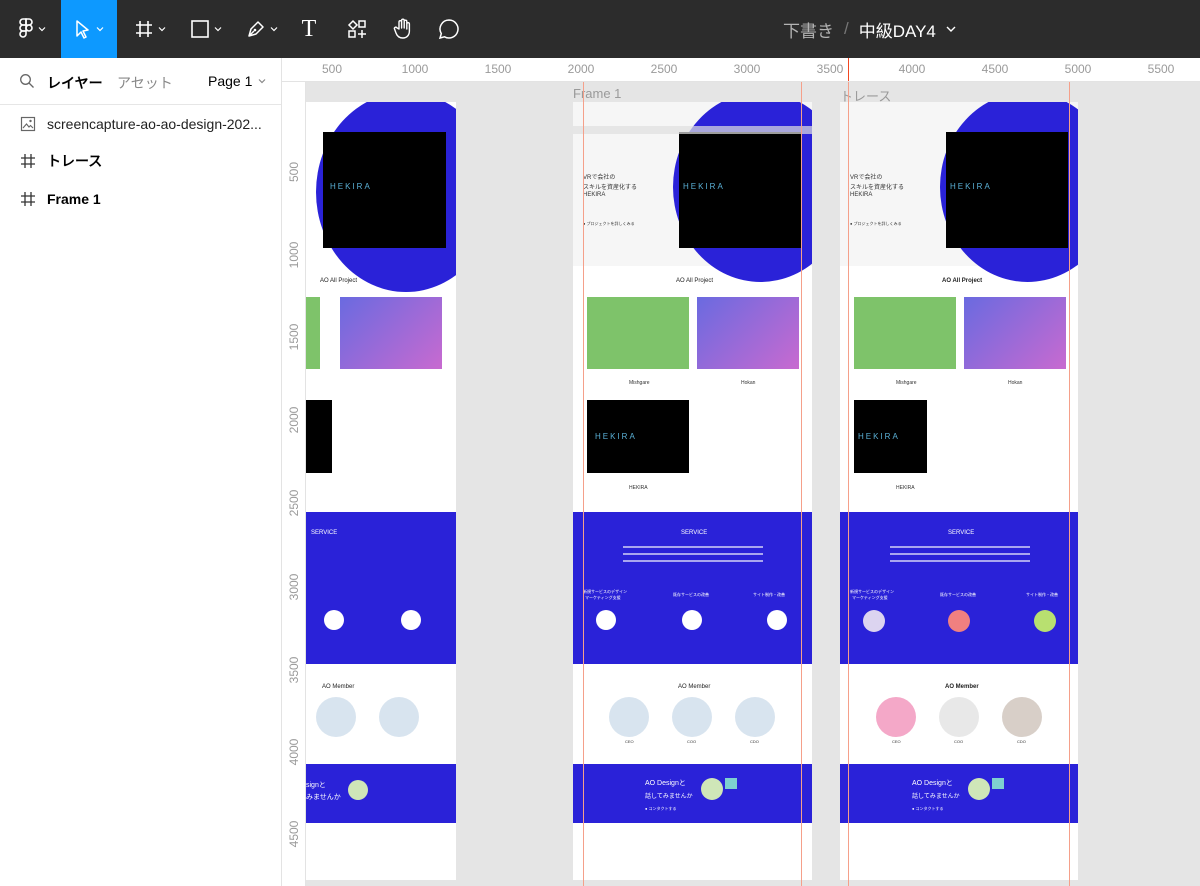  Describe the element at coordinates (808, 29) in the screenshot. I see `project-name: 下書き` at that location.